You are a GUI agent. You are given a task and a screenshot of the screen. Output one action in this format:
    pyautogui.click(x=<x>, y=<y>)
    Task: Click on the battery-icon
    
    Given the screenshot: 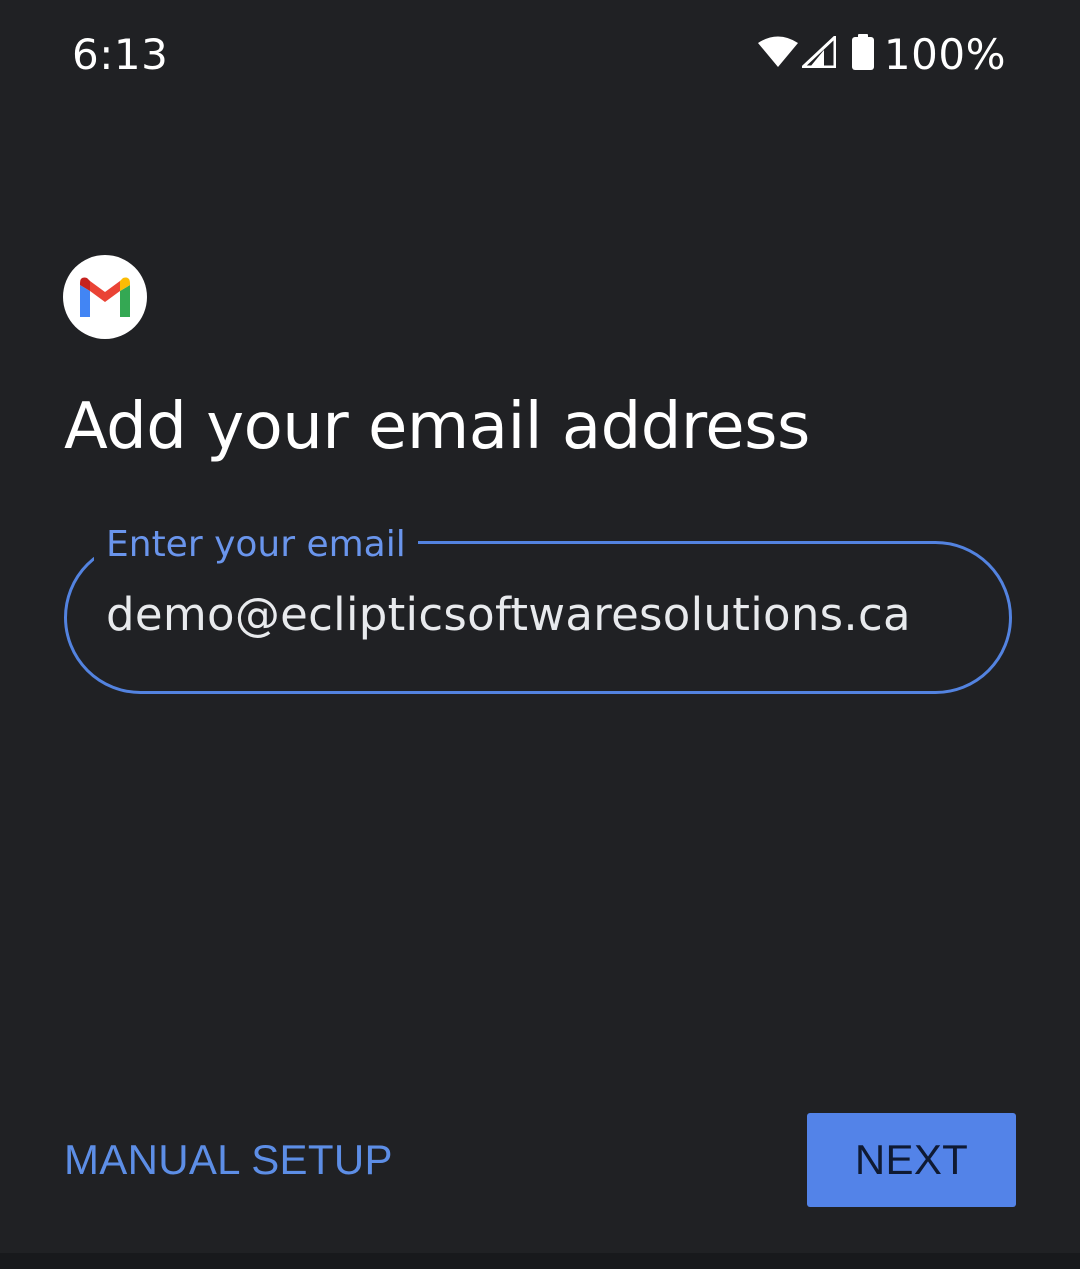 What is the action you would take?
    pyautogui.click(x=862, y=54)
    